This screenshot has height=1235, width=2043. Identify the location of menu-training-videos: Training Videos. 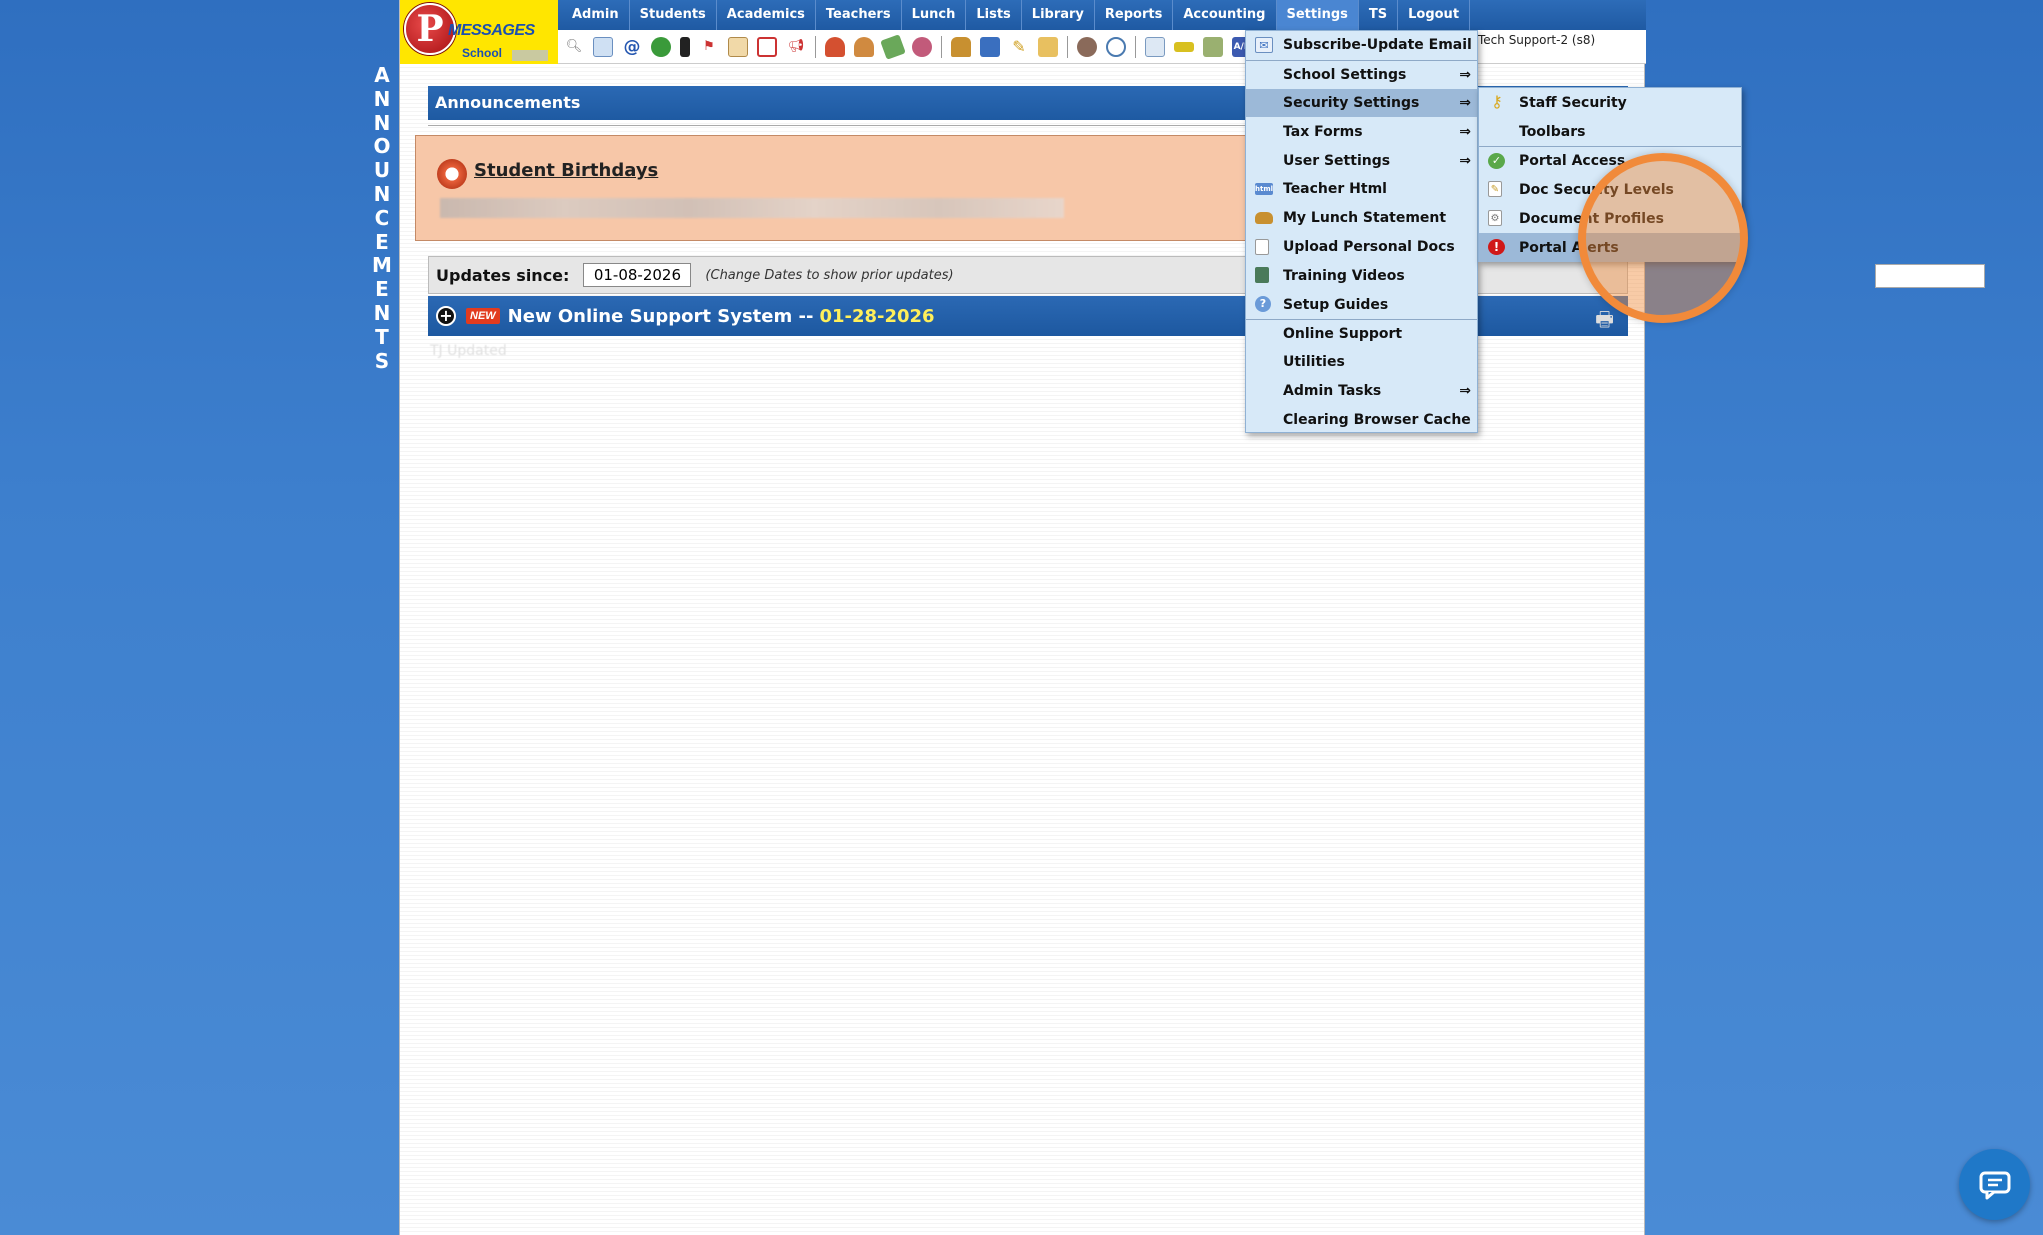
(1361, 275).